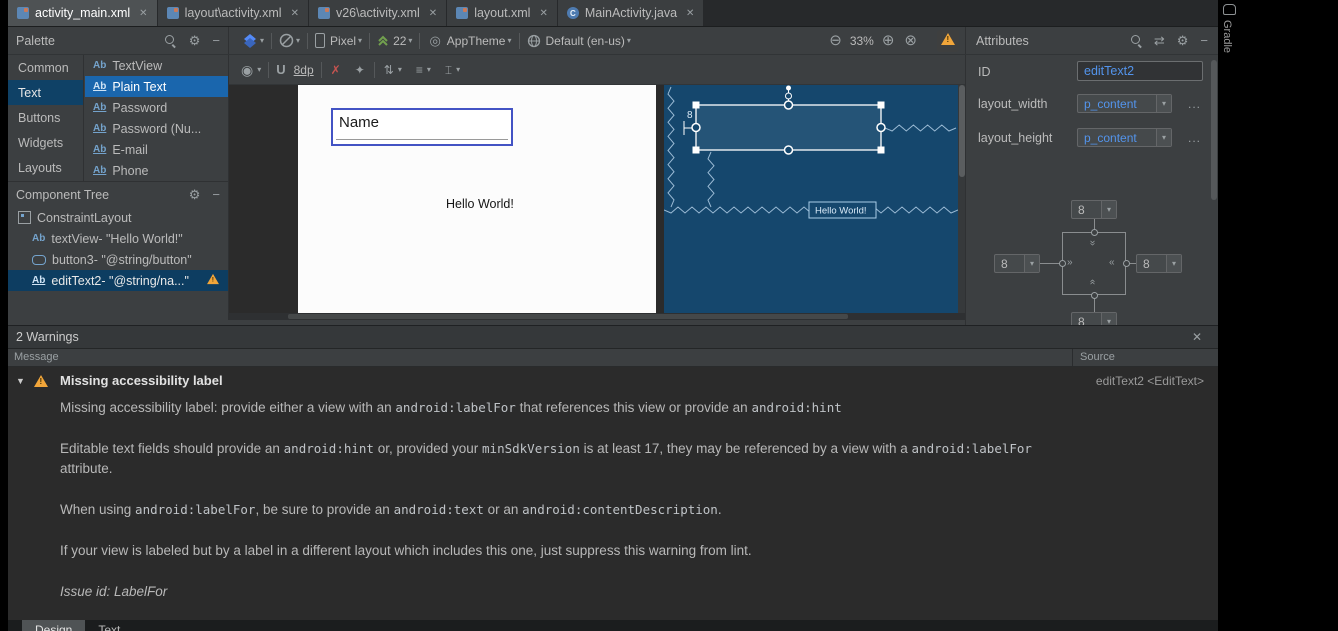  What do you see at coordinates (109, 625) in the screenshot?
I see `tab-text: Text` at bounding box center [109, 625].